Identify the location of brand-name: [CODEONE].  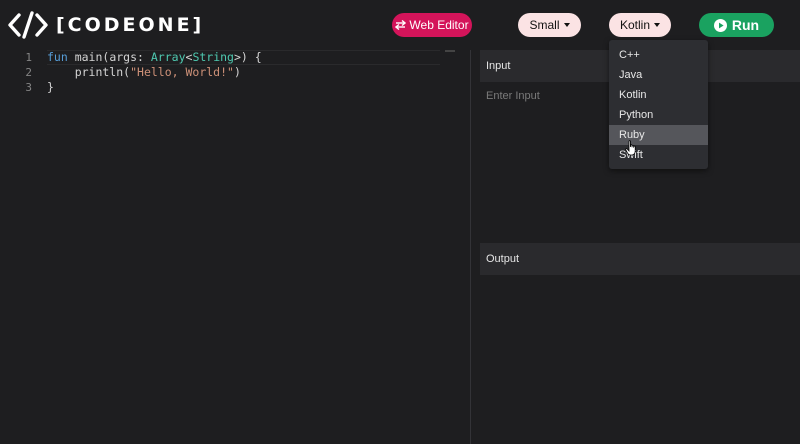
(130, 25).